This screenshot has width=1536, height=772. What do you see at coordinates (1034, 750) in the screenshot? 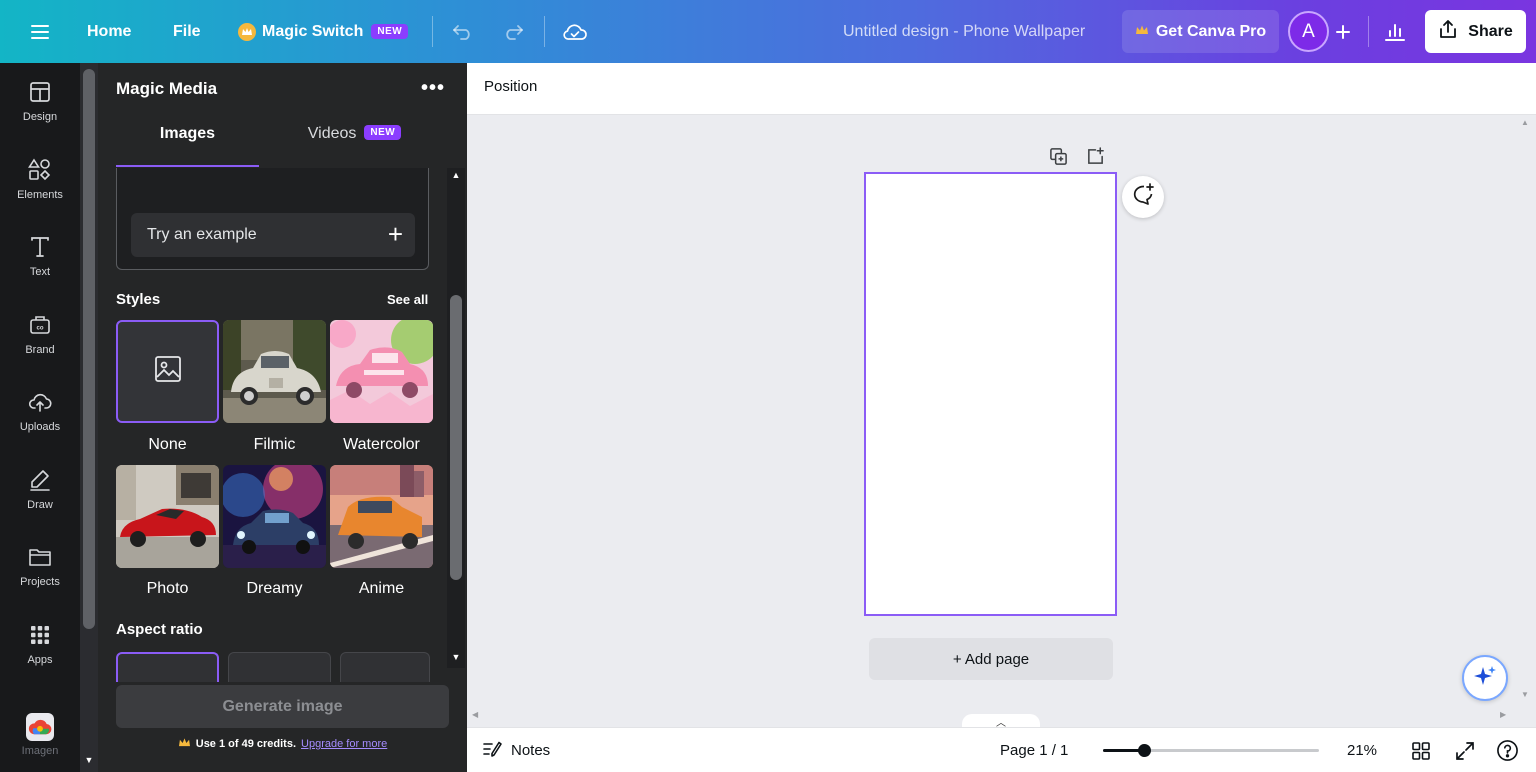
I see `page-indicator: Page 1 / 1` at bounding box center [1034, 750].